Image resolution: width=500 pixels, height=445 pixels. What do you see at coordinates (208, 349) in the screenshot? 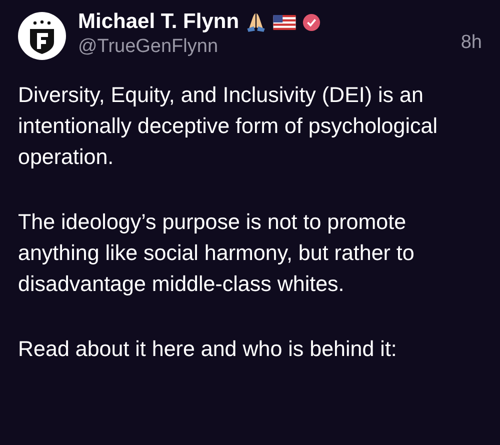
I see `post-paragraph: Read about it here and who is behind it:` at bounding box center [208, 349].